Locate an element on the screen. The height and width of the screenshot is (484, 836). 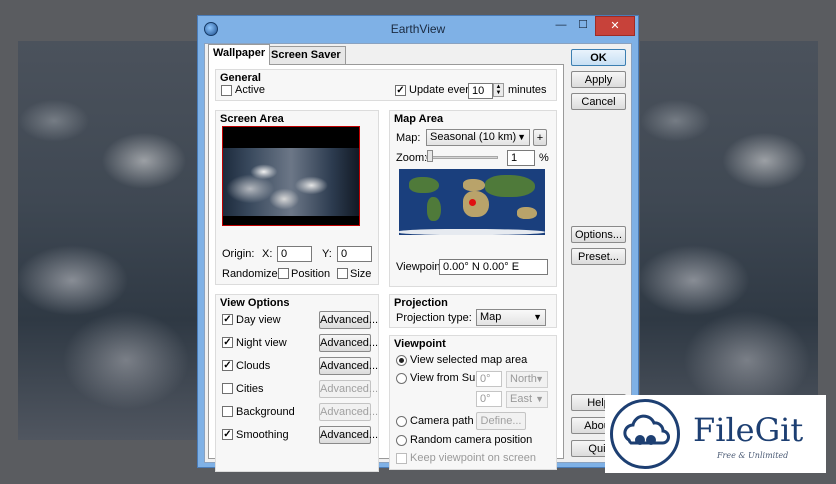
maximize-button: ☐ is located at coordinates (583, 26).